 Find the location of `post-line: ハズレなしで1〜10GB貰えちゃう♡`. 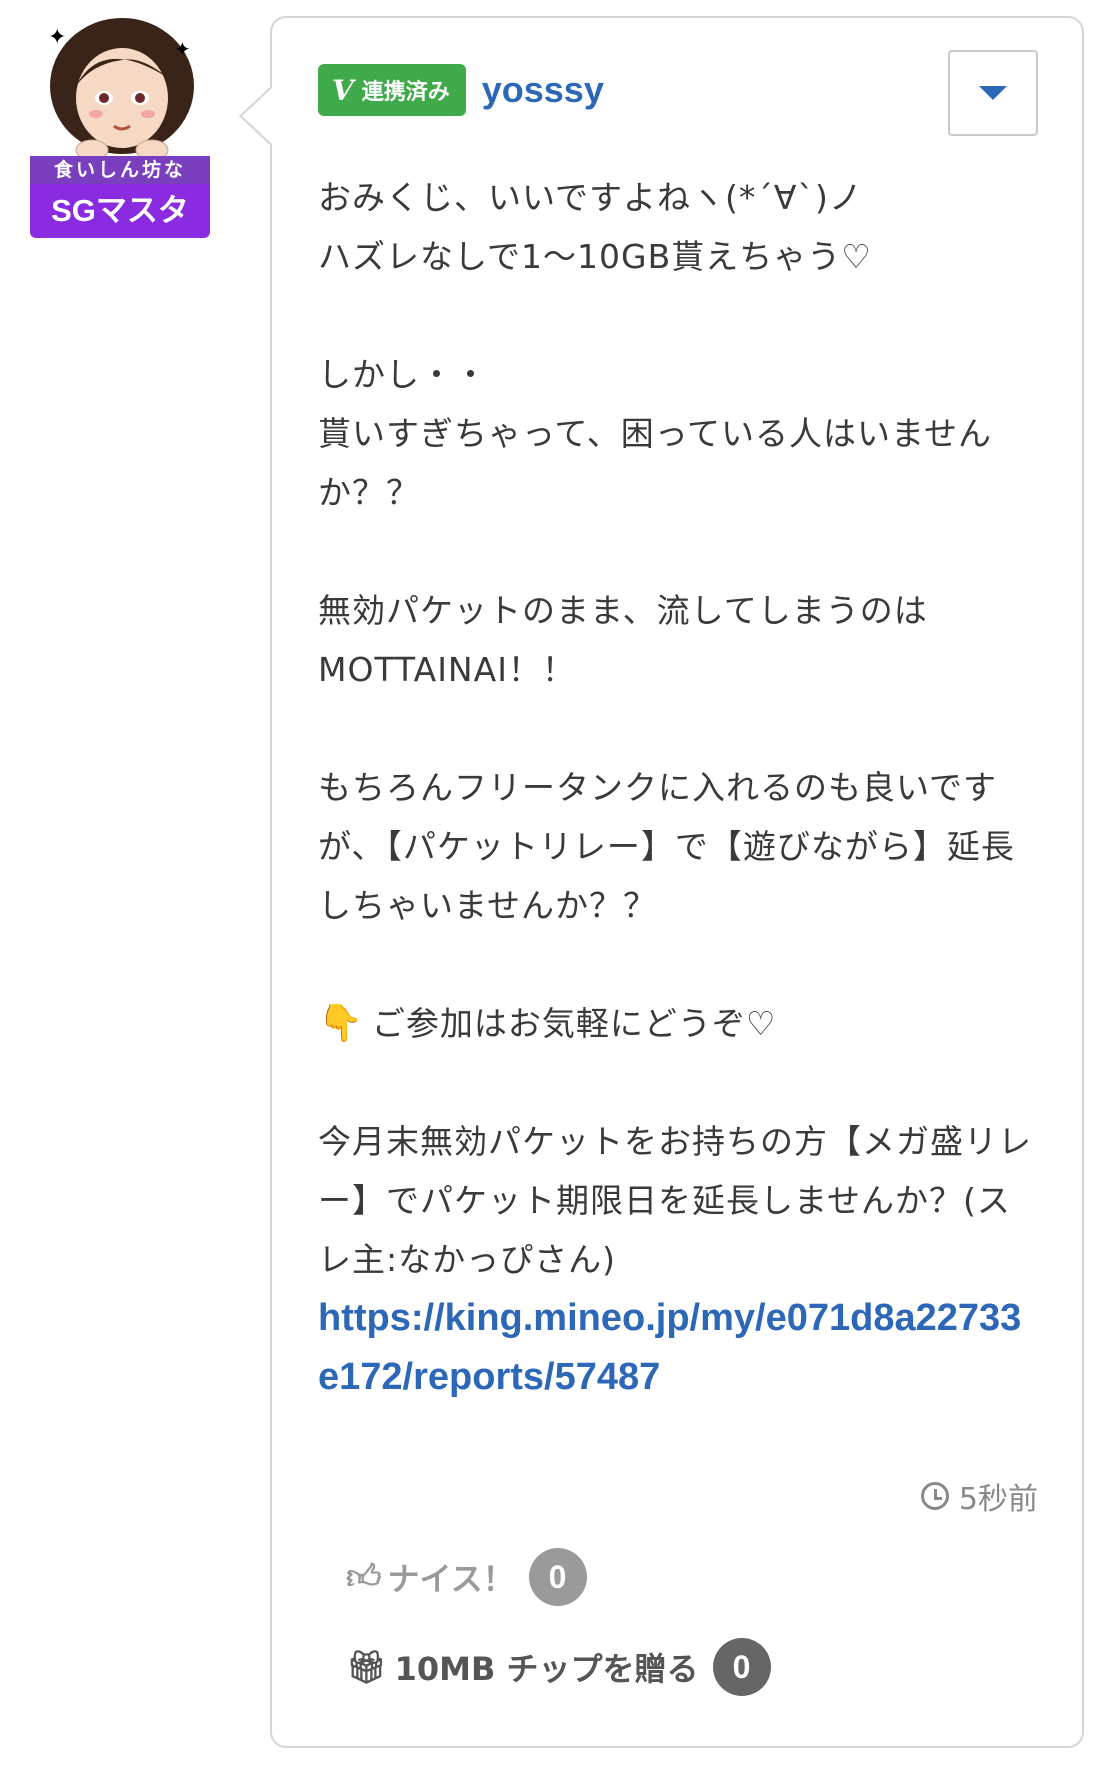

post-line: ハズレなしで1〜10GB貰えちゃう♡ is located at coordinates (595, 256).